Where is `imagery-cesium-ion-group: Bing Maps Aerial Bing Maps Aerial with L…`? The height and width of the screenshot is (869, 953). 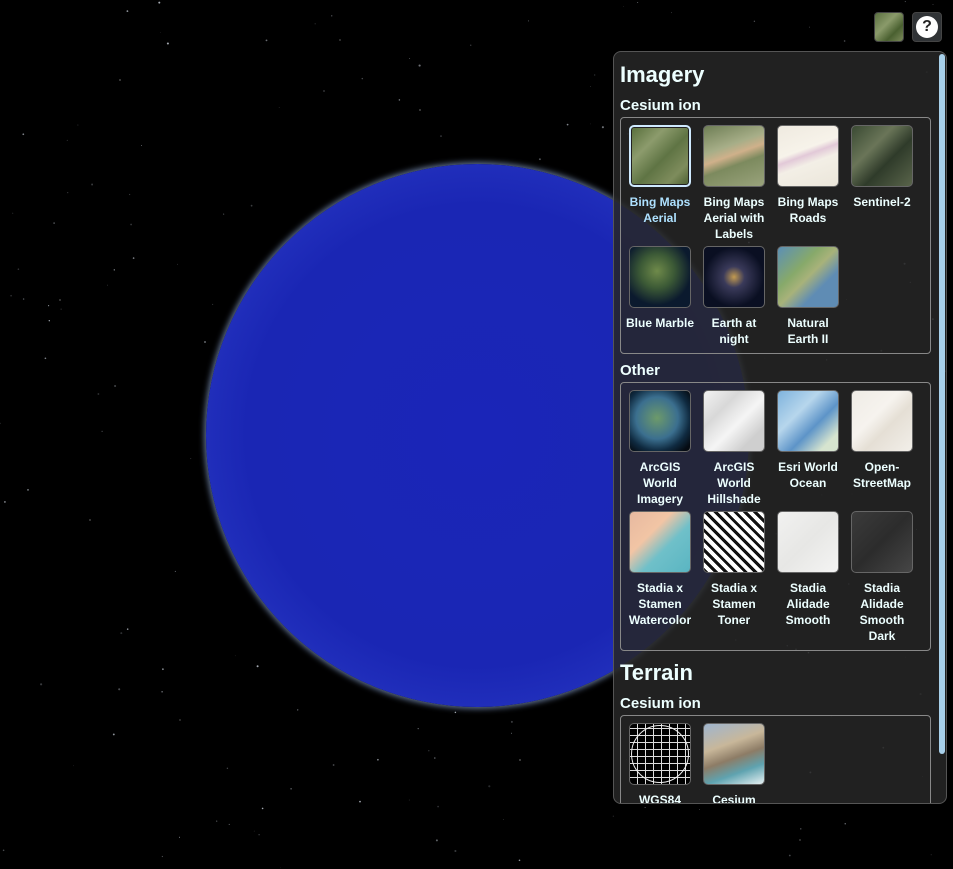
imagery-cesium-ion-group: Bing Maps Aerial Bing Maps Aerial with L… is located at coordinates (775, 235).